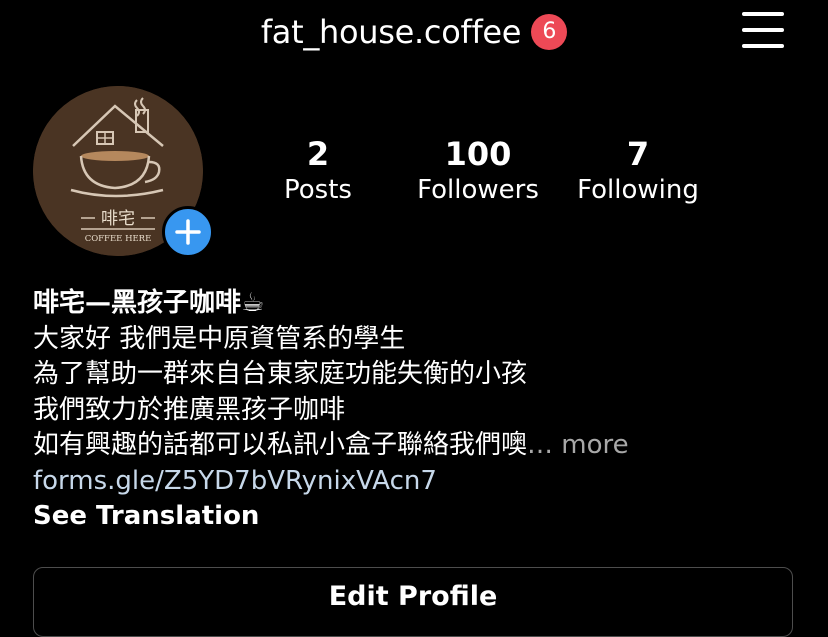 This screenshot has width=828, height=637. I want to click on bio-name: 啡宅—黑孩子咖啡☕, so click(149, 303).